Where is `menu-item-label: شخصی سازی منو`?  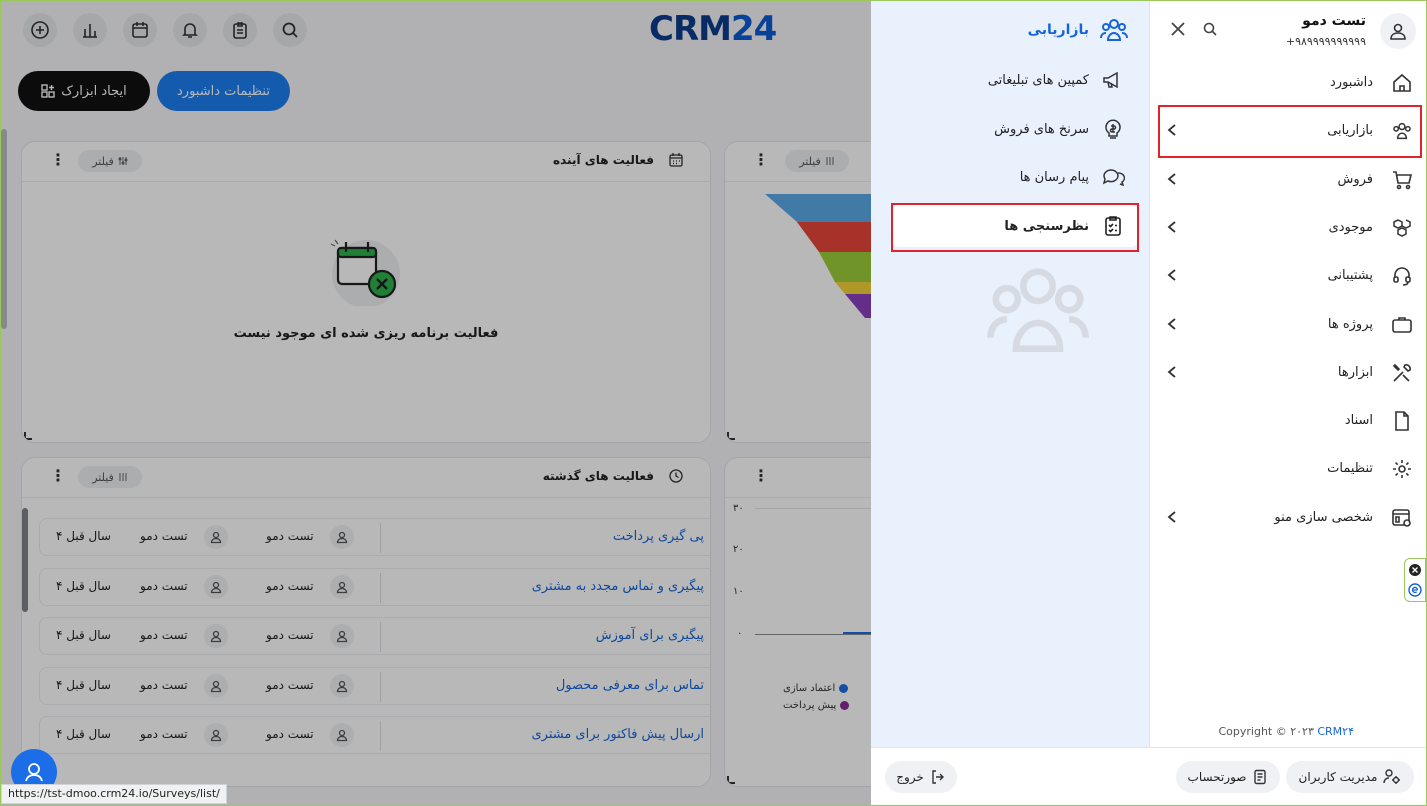 menu-item-label: شخصی سازی منو is located at coordinates (1323, 517).